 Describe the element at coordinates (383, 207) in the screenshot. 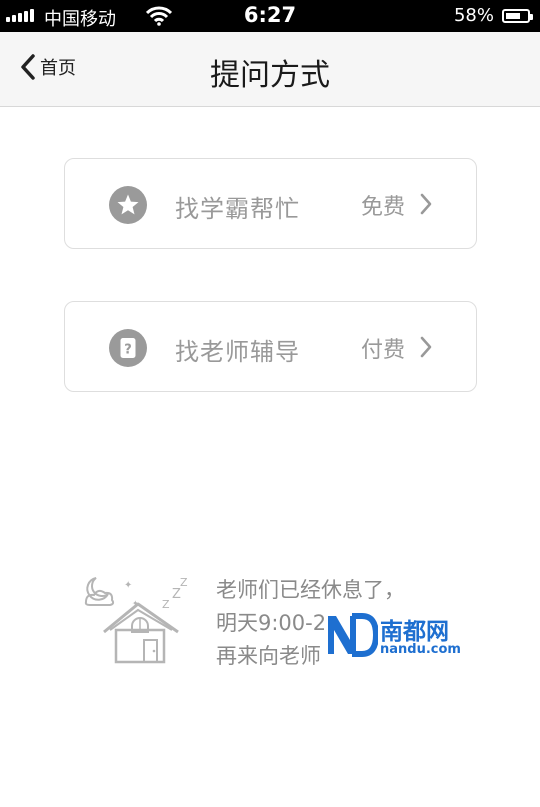

I see `option-price: 免费` at that location.